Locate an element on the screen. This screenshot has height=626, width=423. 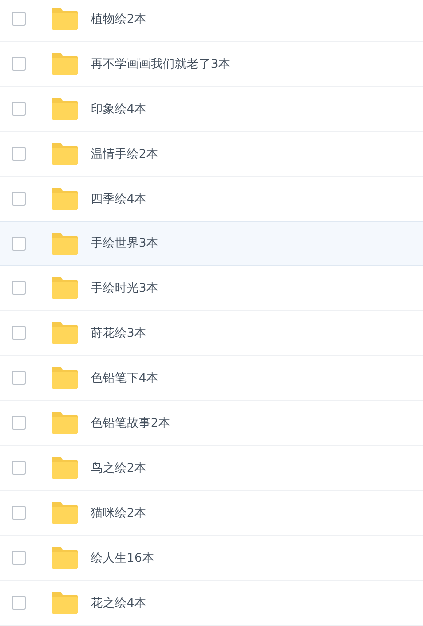
folder-name: 鸟之绘2本 is located at coordinates (119, 468).